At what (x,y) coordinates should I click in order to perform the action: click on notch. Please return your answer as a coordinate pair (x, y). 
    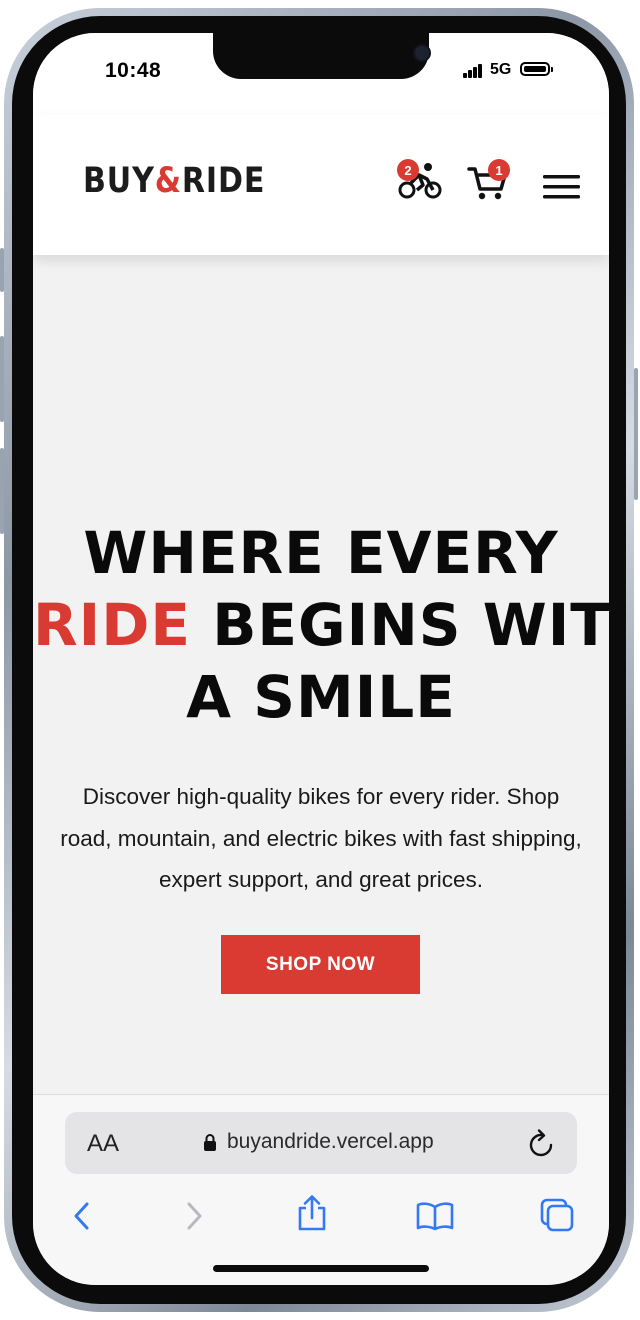
    Looking at the image, I should click on (322, 56).